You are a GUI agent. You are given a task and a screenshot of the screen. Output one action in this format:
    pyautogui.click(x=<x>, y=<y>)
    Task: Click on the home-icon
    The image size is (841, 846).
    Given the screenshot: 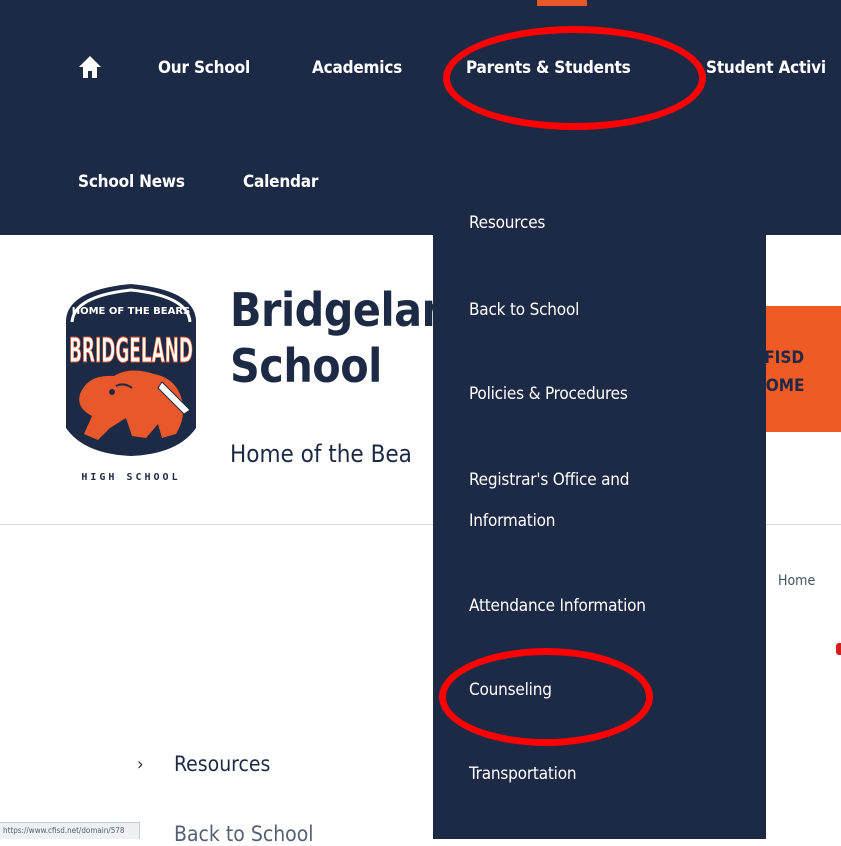 What is the action you would take?
    pyautogui.click(x=90, y=67)
    